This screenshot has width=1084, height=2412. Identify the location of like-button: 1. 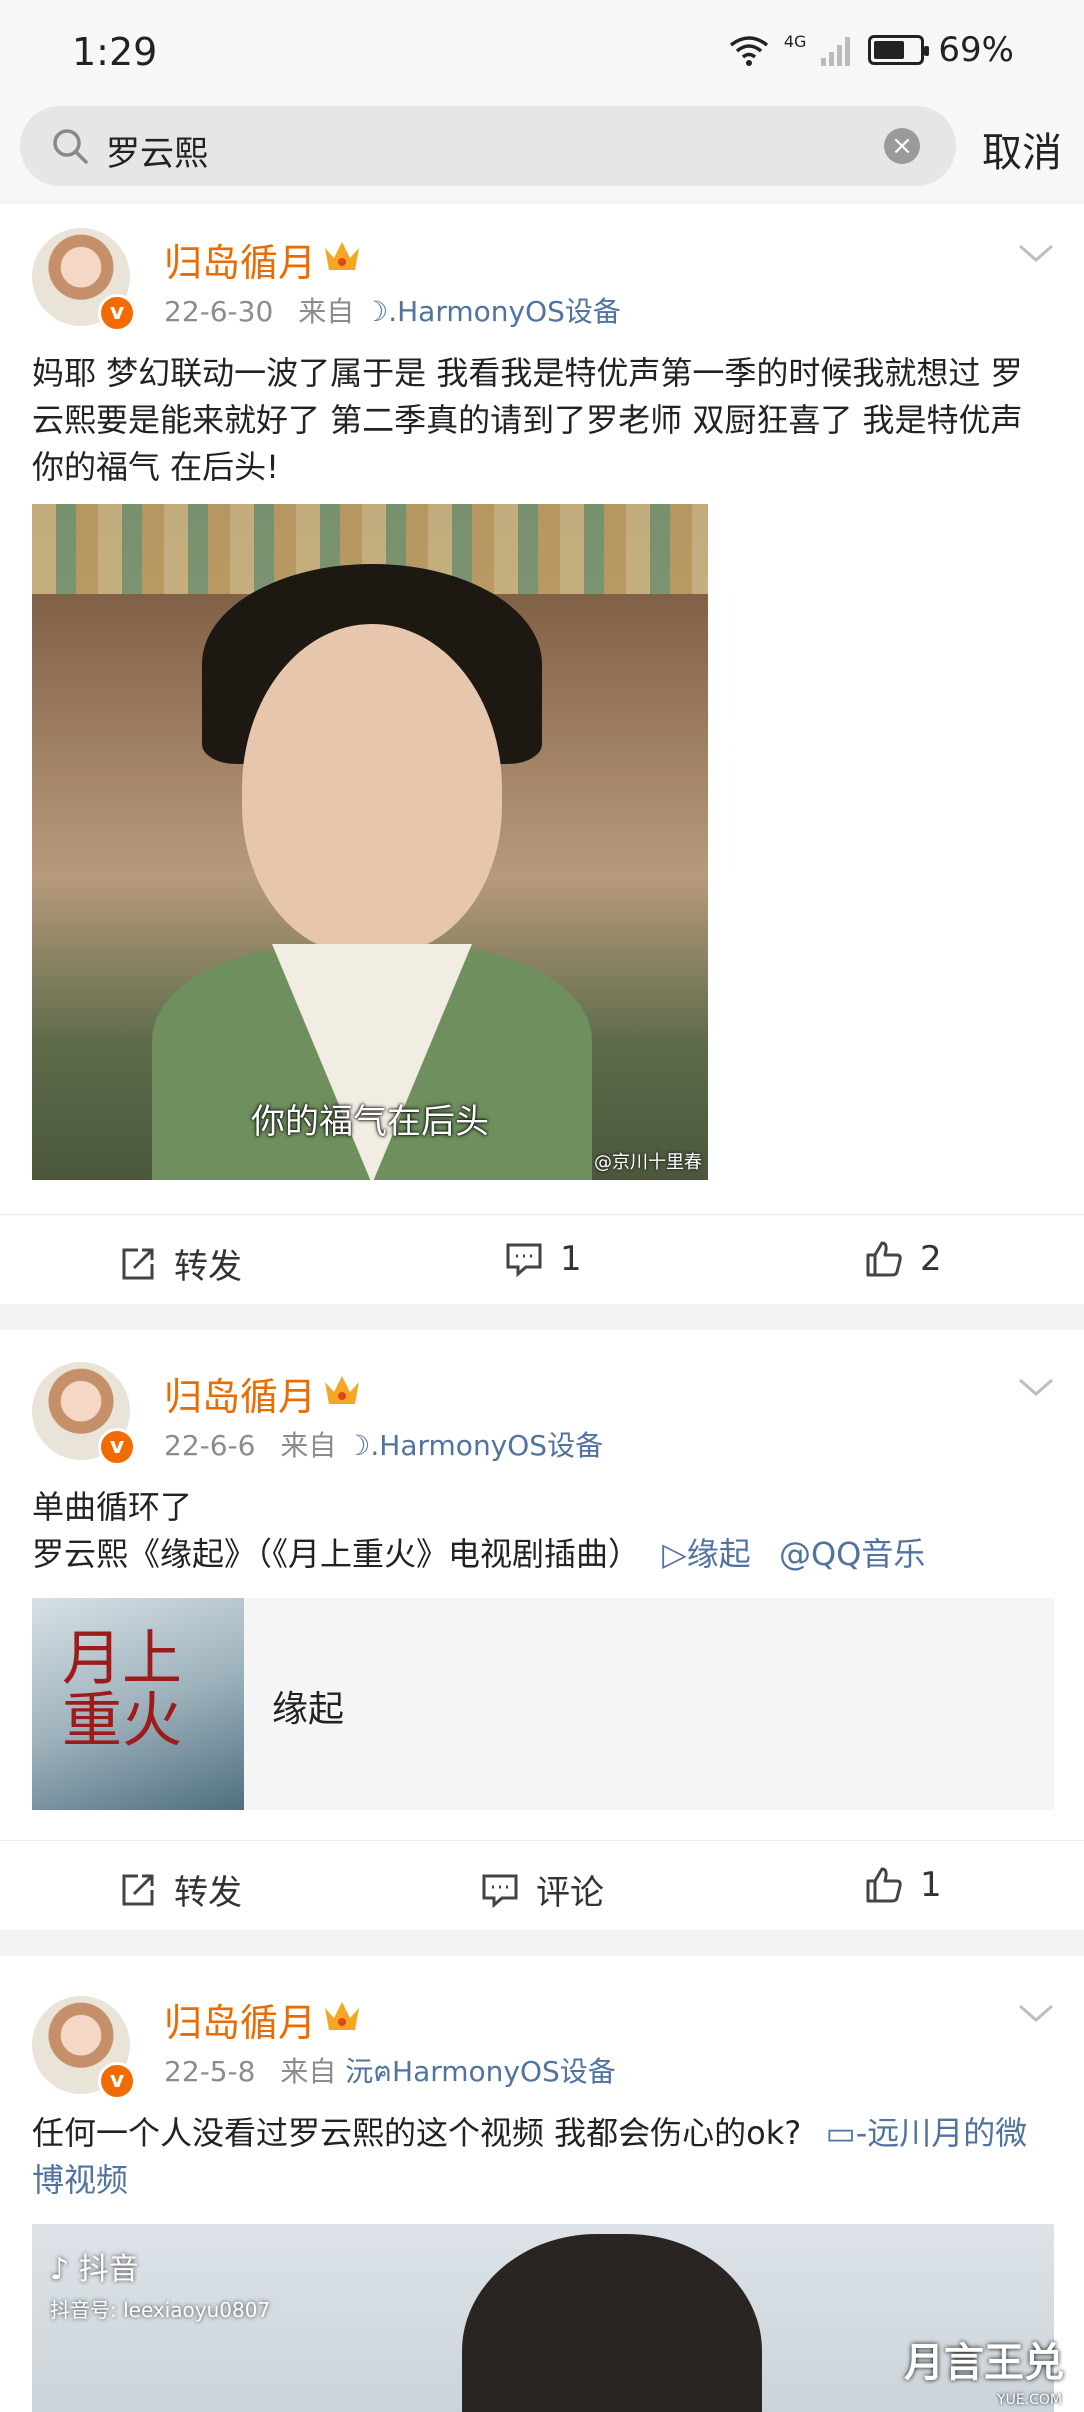
(903, 1885).